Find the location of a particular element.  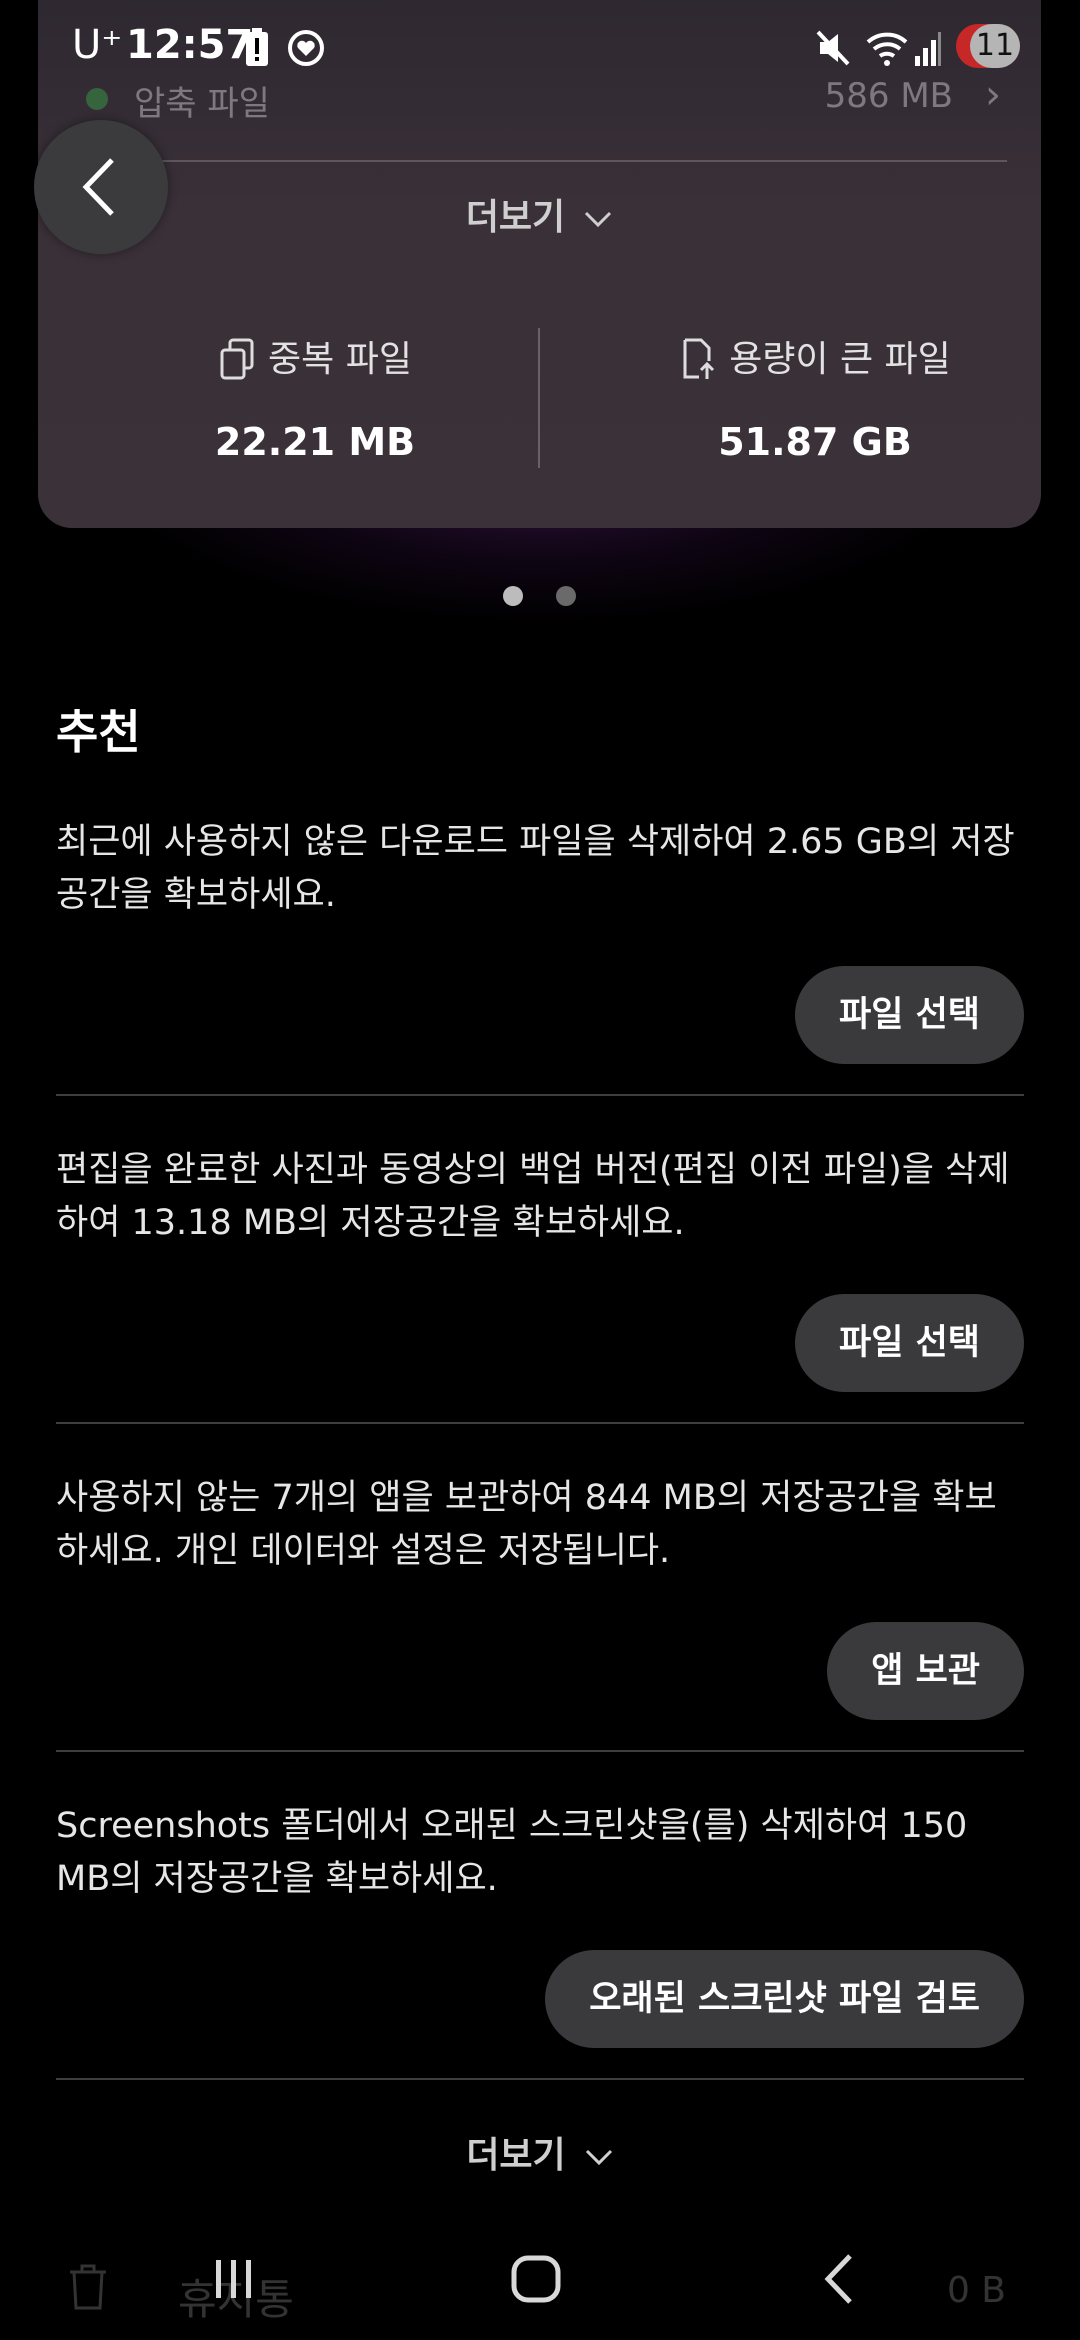

back-nav-icon is located at coordinates (838, 2279).